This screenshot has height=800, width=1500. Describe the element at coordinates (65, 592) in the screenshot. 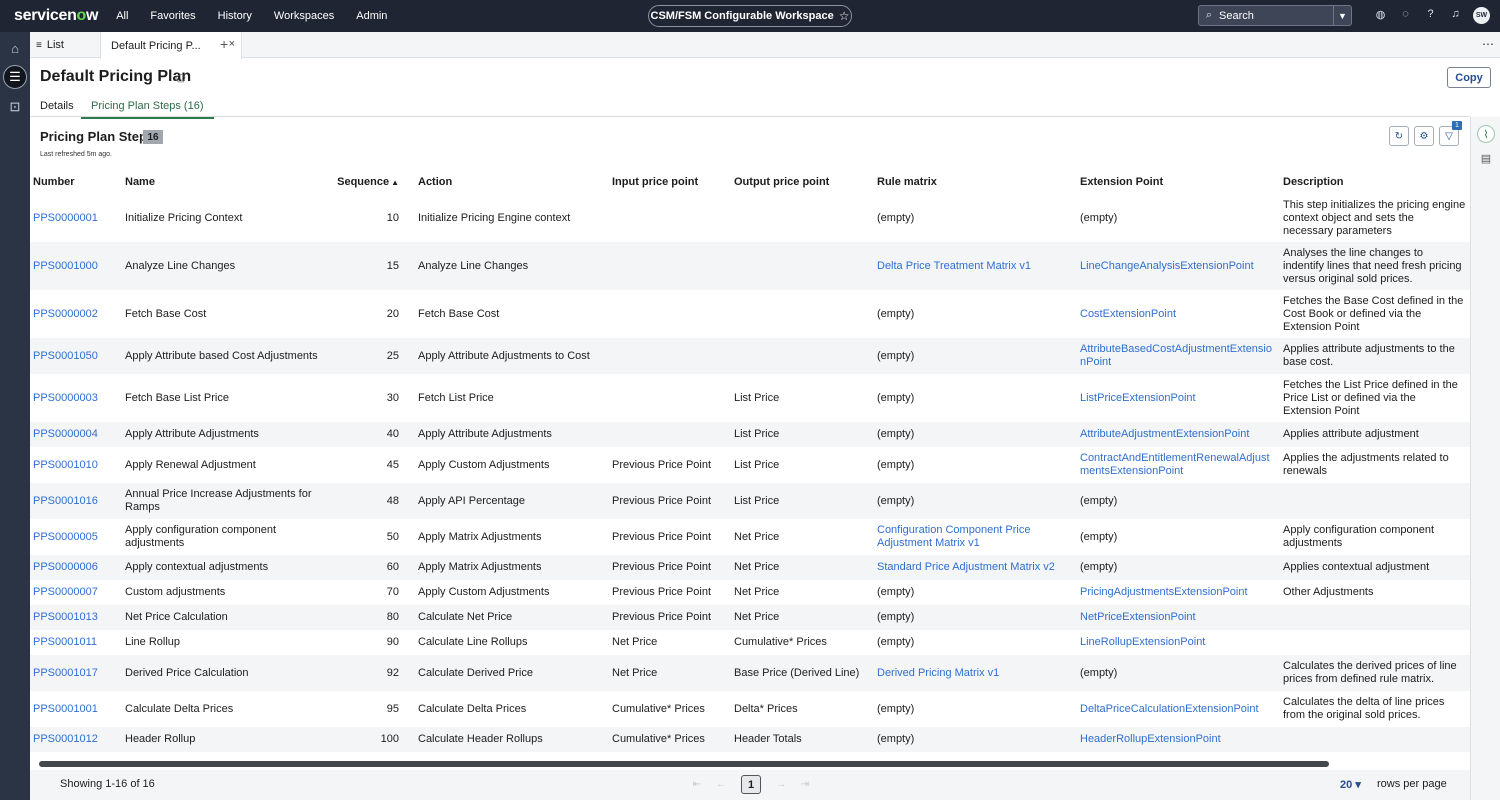

I see `cell-number-link: PPS0000007` at that location.